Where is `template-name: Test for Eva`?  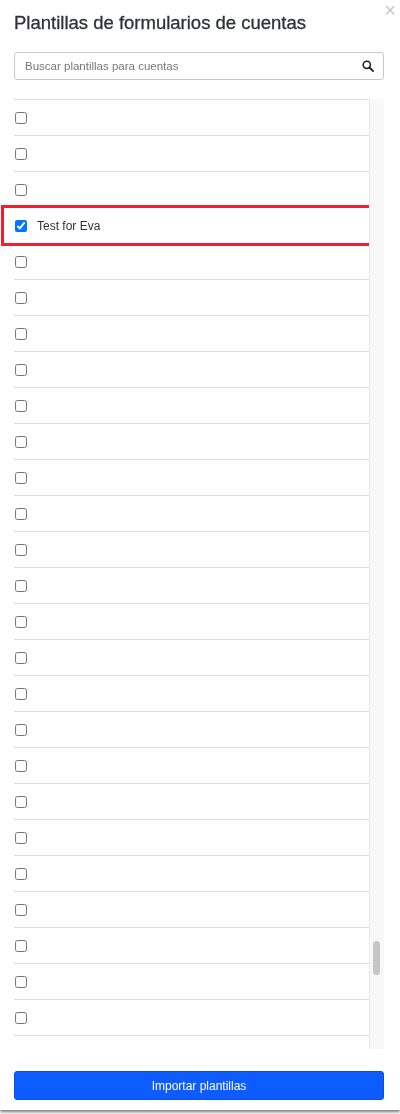
template-name: Test for Eva is located at coordinates (69, 225).